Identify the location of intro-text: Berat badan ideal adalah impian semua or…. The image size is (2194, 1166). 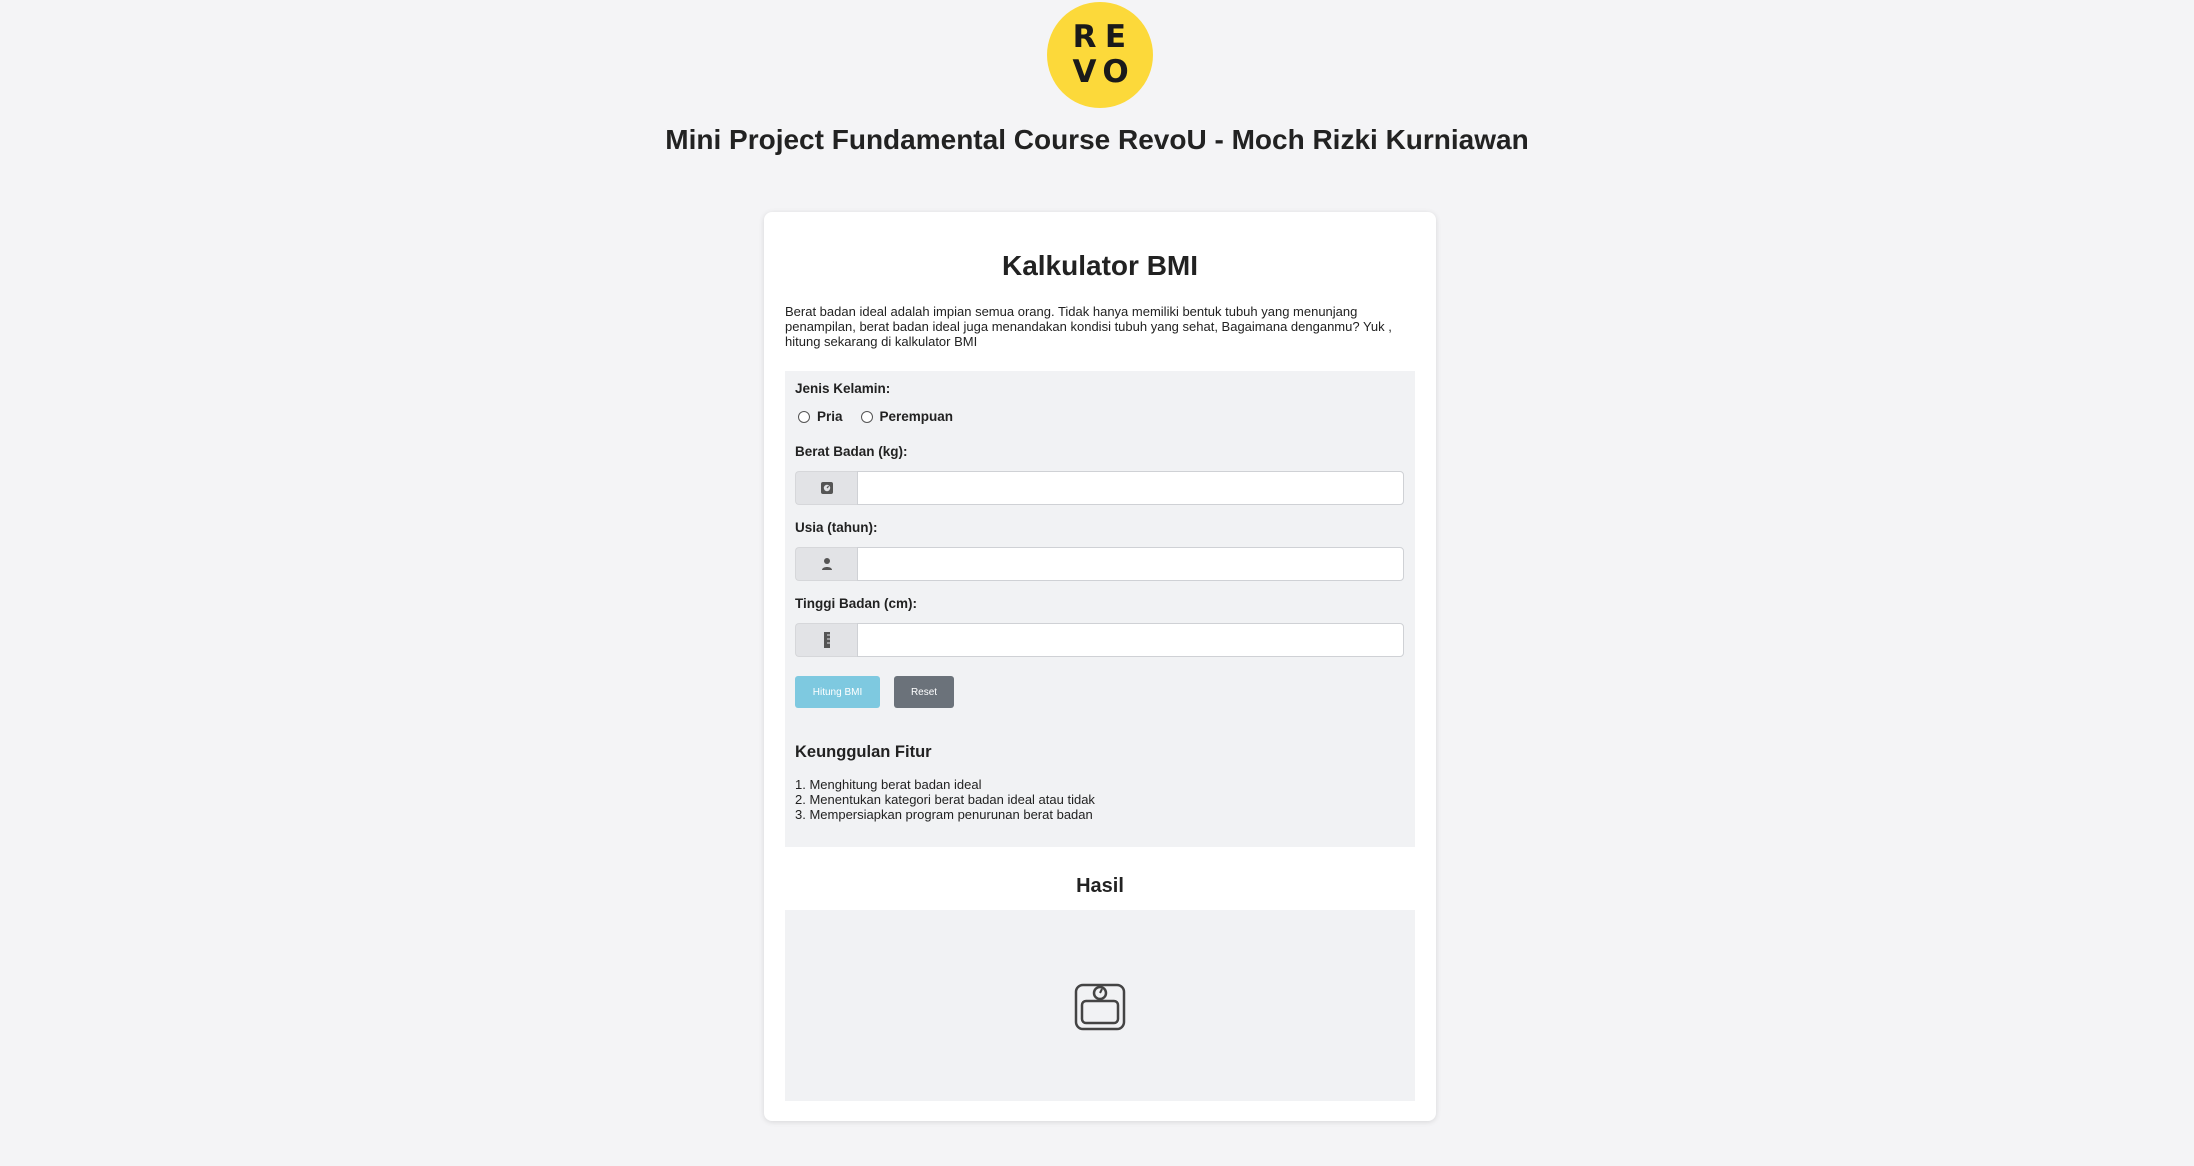
(1088, 326).